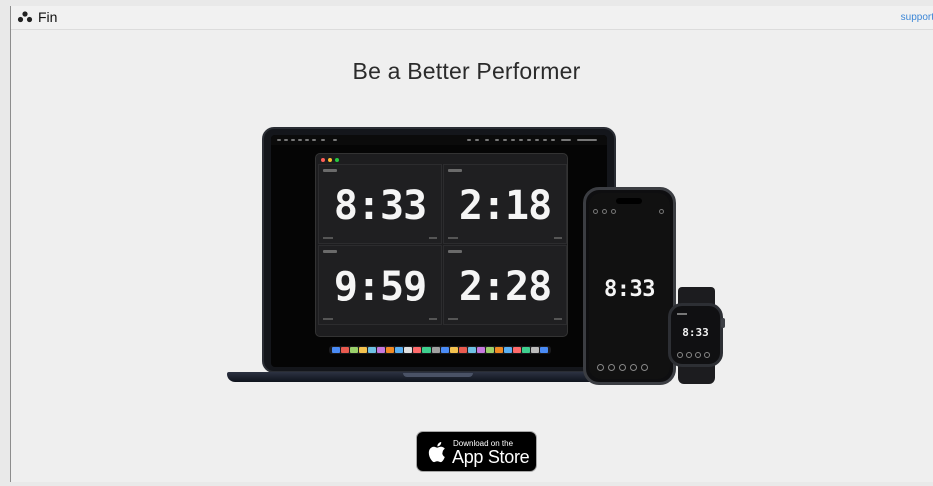 This screenshot has height=486, width=933. I want to click on top-bar: Fin support, so click(472, 18).